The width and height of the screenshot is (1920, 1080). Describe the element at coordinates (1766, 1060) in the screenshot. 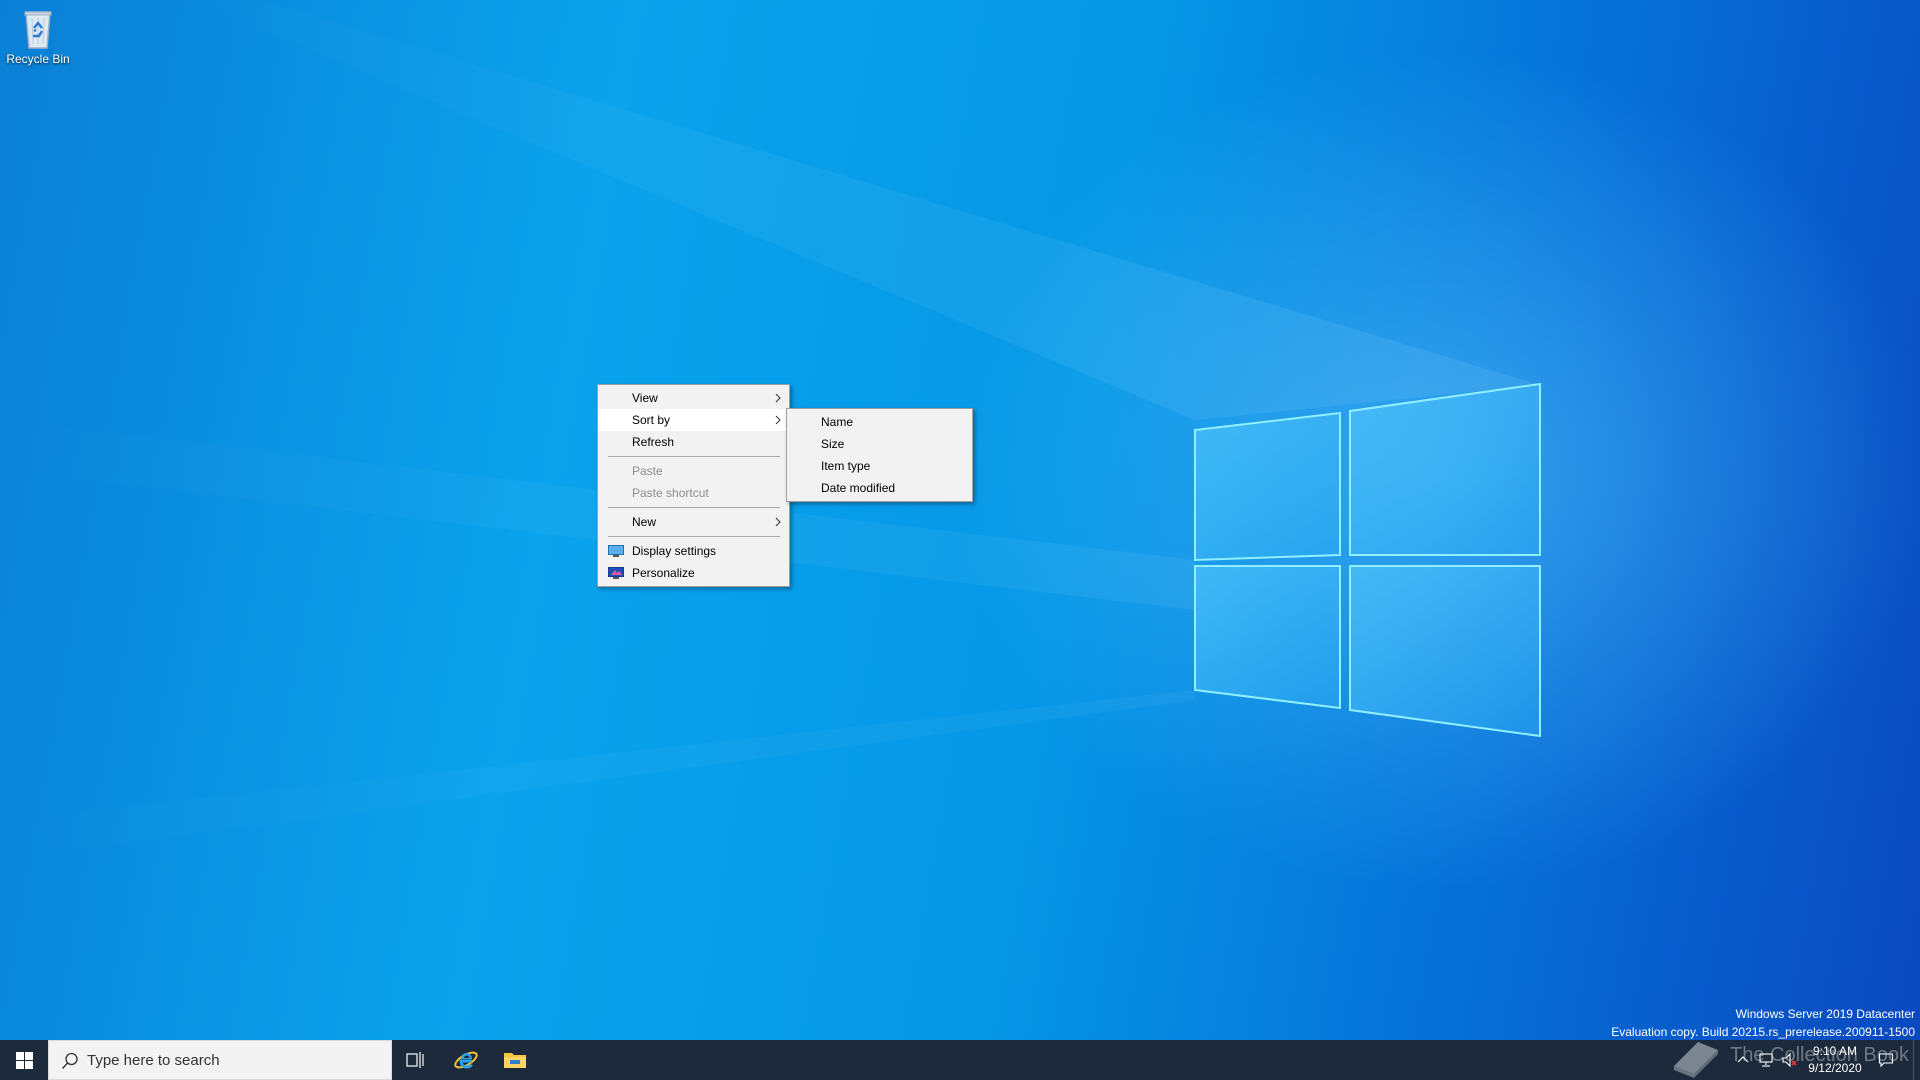

I see `network-icon` at that location.